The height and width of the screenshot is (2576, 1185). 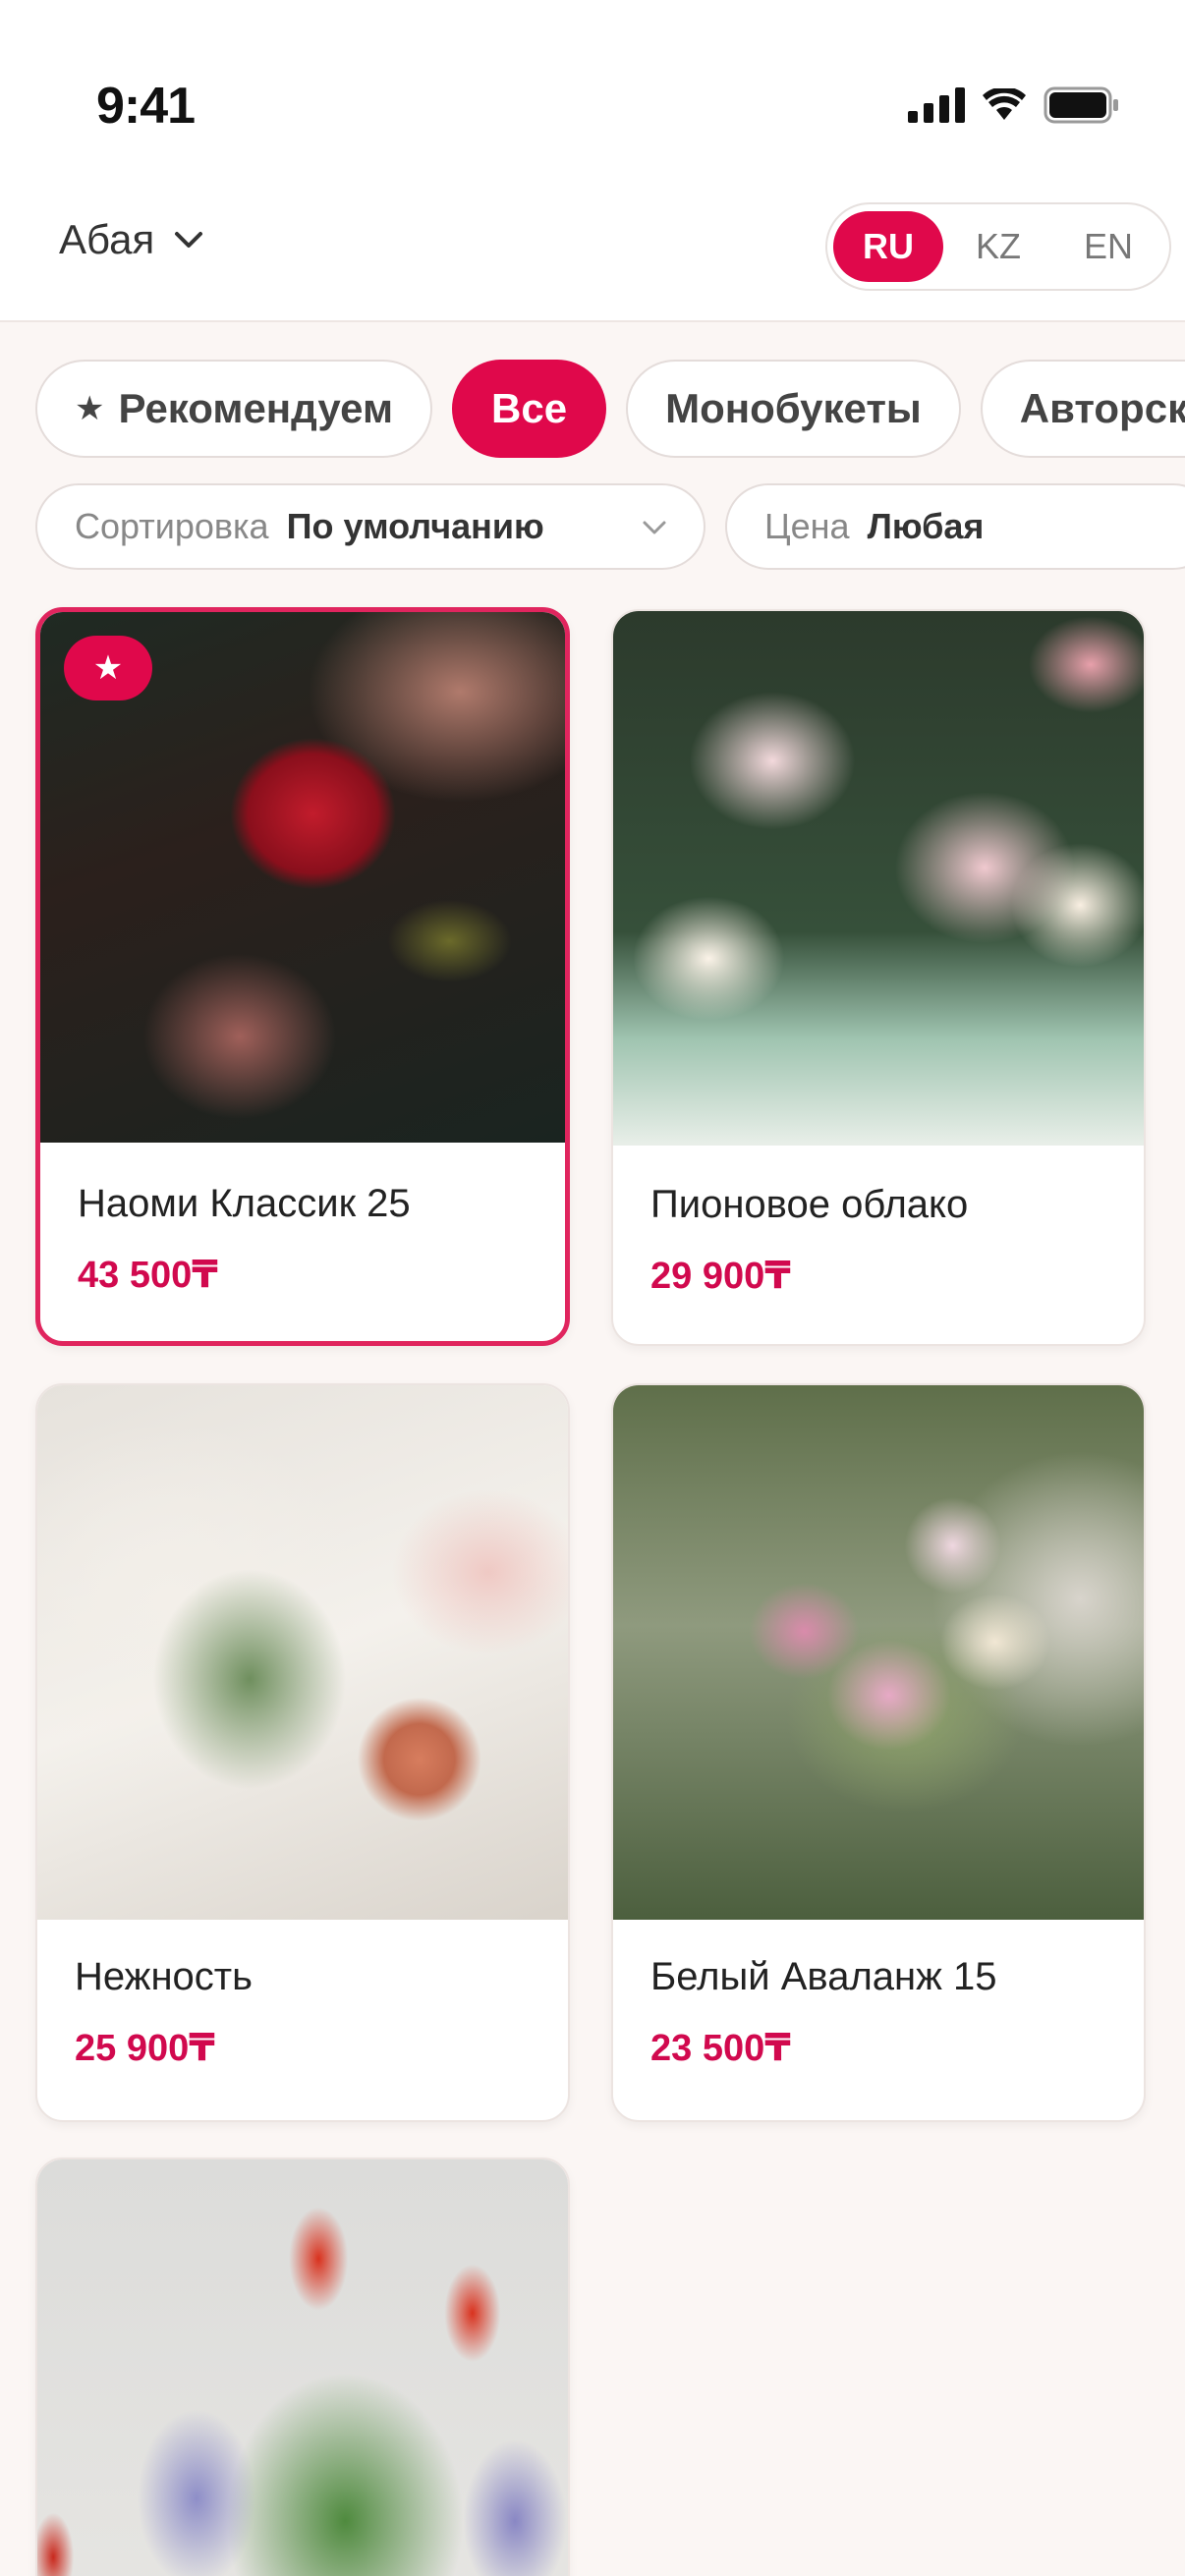 I want to click on category-label: Рекомендуем, so click(x=256, y=408).